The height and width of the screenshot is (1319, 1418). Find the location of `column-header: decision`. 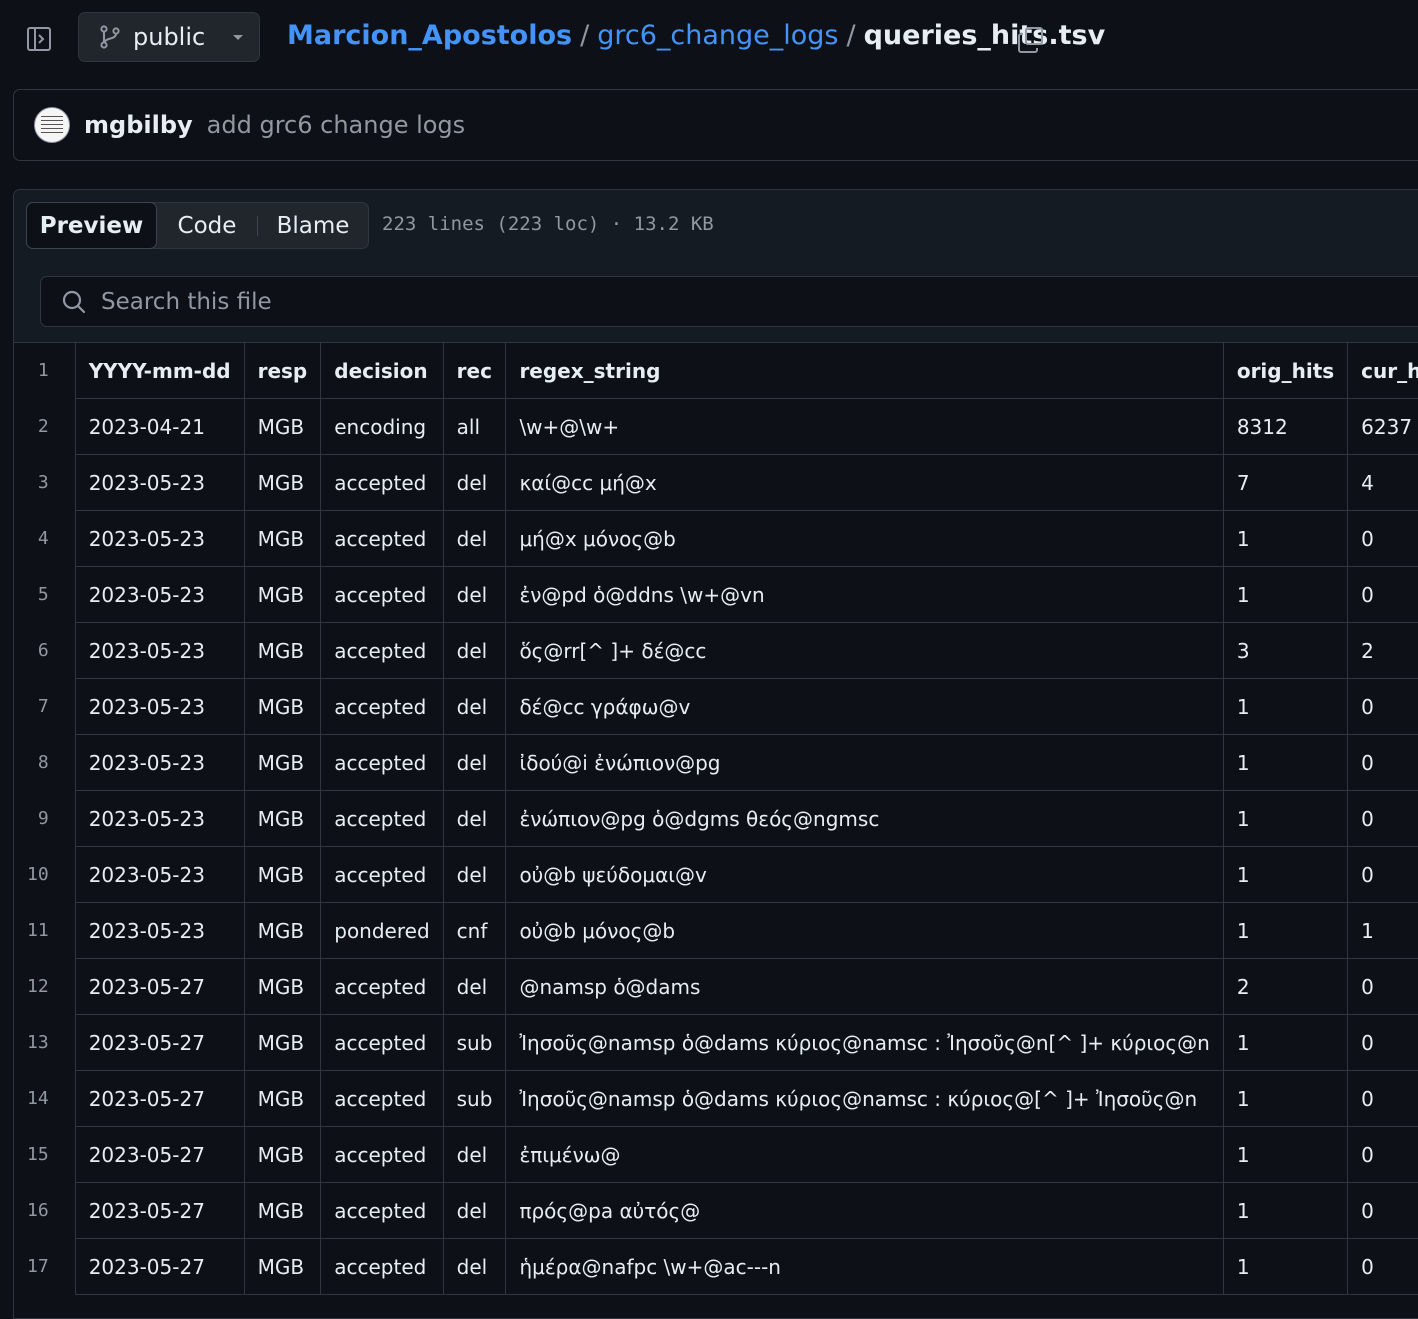

column-header: decision is located at coordinates (382, 370).